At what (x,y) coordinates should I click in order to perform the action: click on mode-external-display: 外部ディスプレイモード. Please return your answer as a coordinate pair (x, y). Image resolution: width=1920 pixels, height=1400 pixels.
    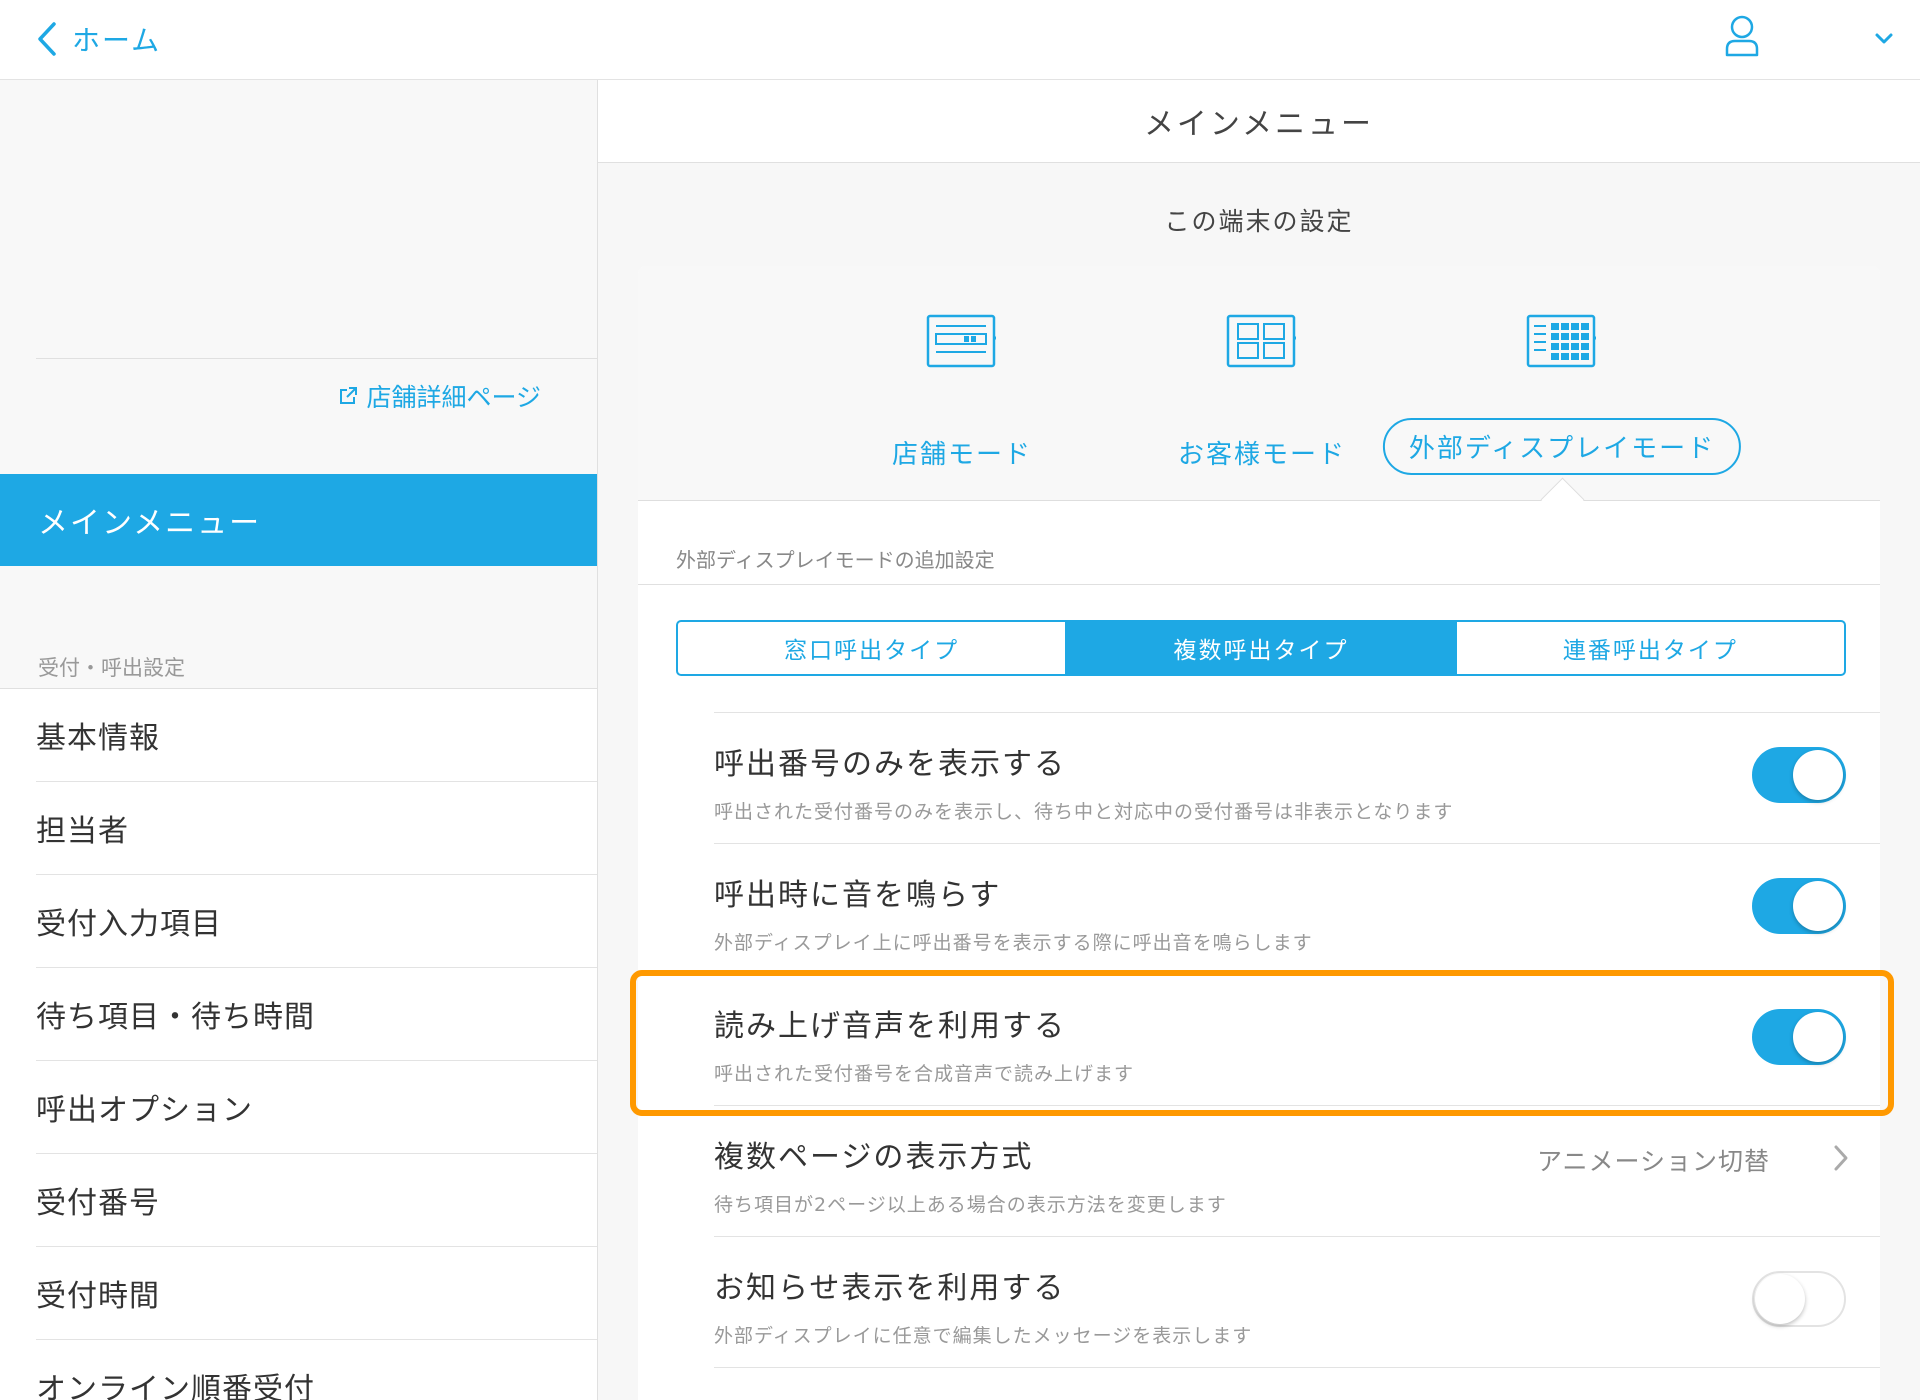
    Looking at the image, I should click on (1562, 394).